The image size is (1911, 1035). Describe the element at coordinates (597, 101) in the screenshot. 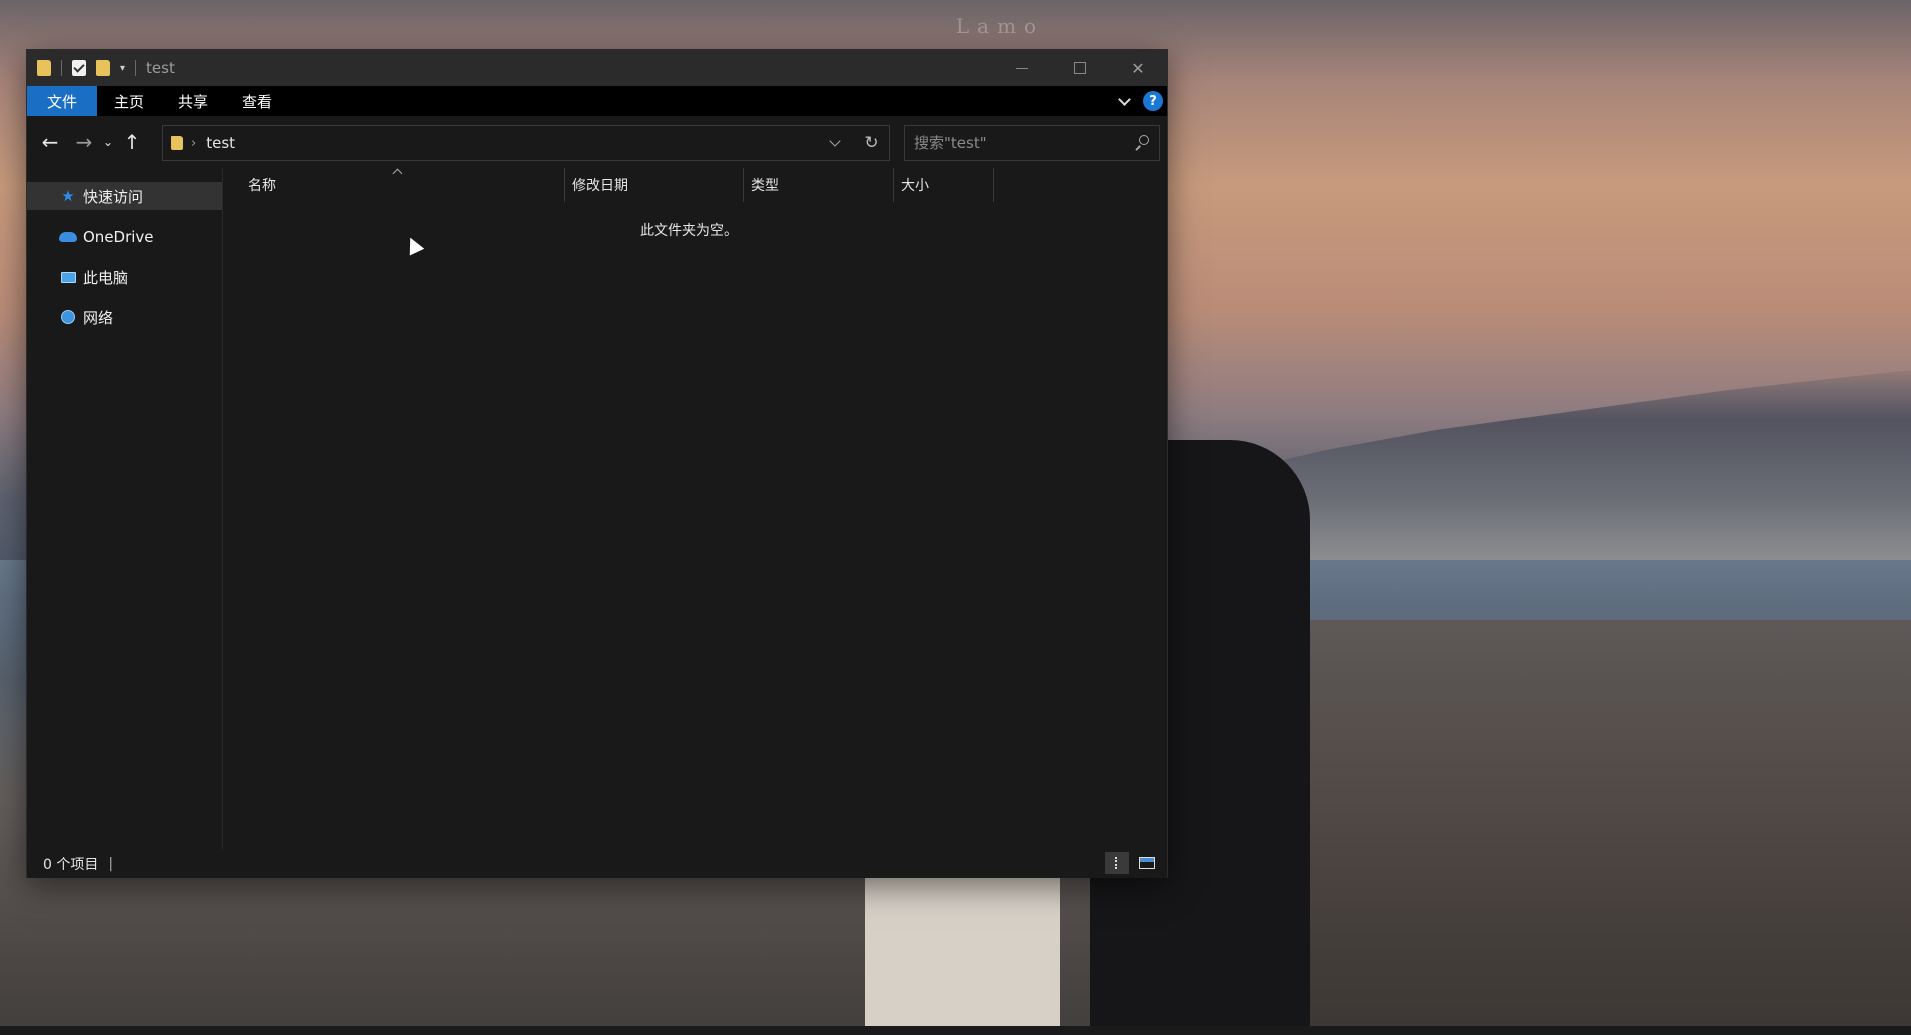

I see `ribbon-tabs: 文件 主页 共享 查看 ?` at that location.